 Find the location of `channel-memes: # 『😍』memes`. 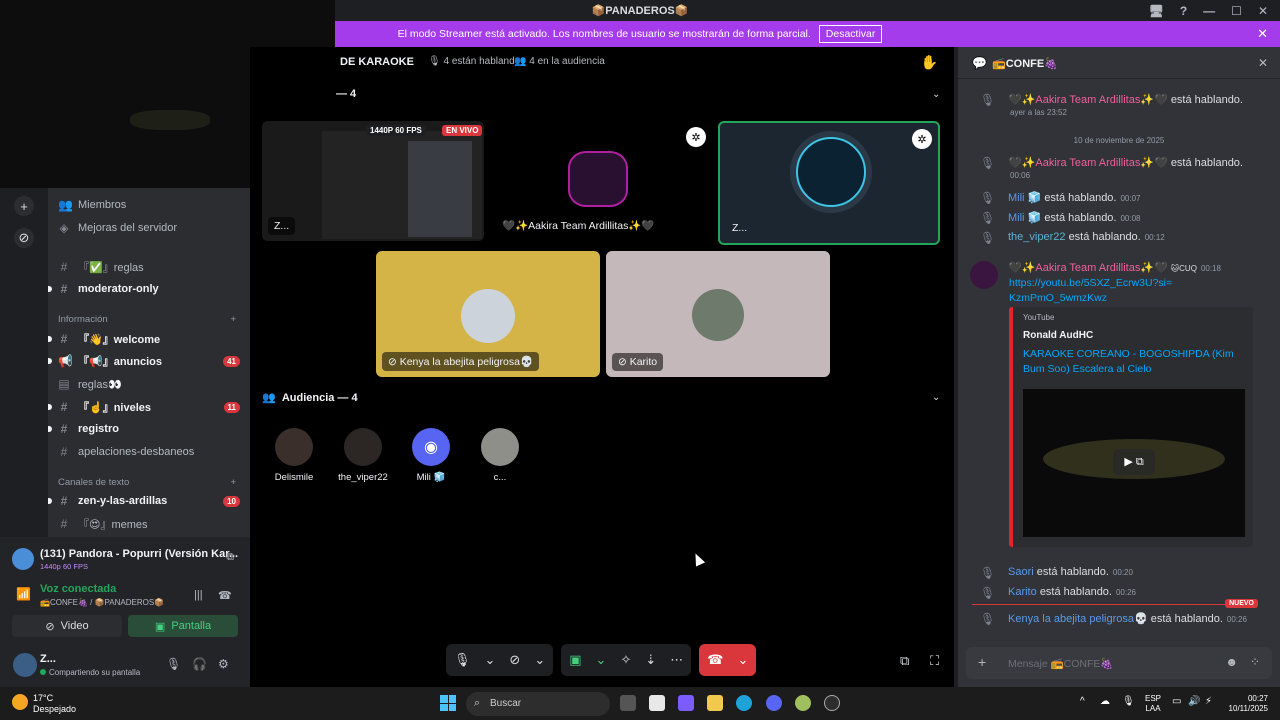

channel-memes: # 『😍』memes is located at coordinates (149, 524).